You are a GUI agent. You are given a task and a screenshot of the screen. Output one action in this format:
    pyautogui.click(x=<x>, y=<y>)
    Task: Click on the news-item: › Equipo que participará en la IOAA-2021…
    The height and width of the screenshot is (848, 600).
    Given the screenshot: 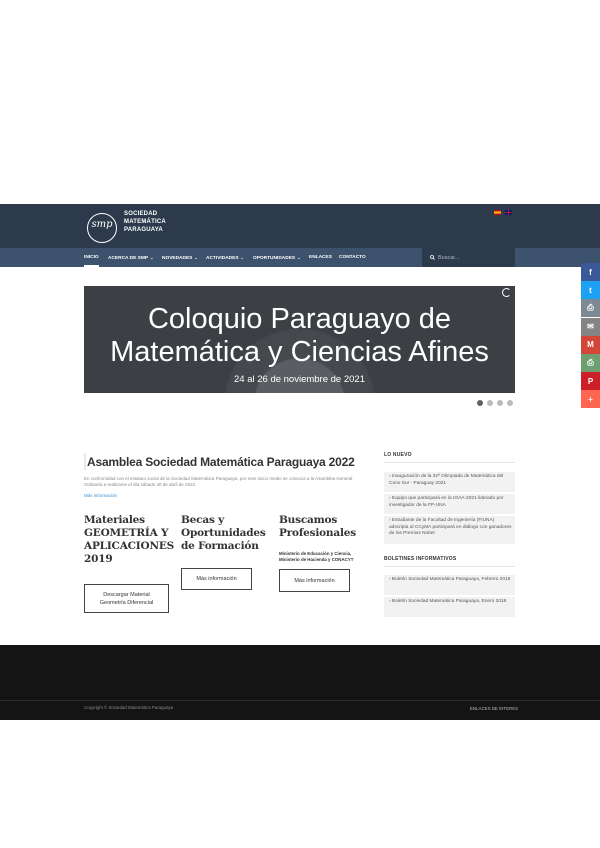 What is the action you would take?
    pyautogui.click(x=449, y=504)
    